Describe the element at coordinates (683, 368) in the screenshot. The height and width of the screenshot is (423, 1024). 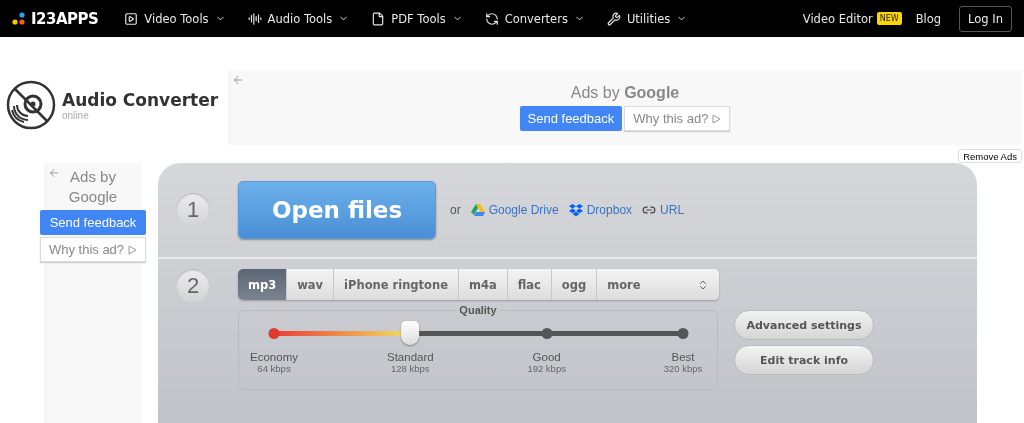
I see `bitrate-label: 320 kbps` at that location.